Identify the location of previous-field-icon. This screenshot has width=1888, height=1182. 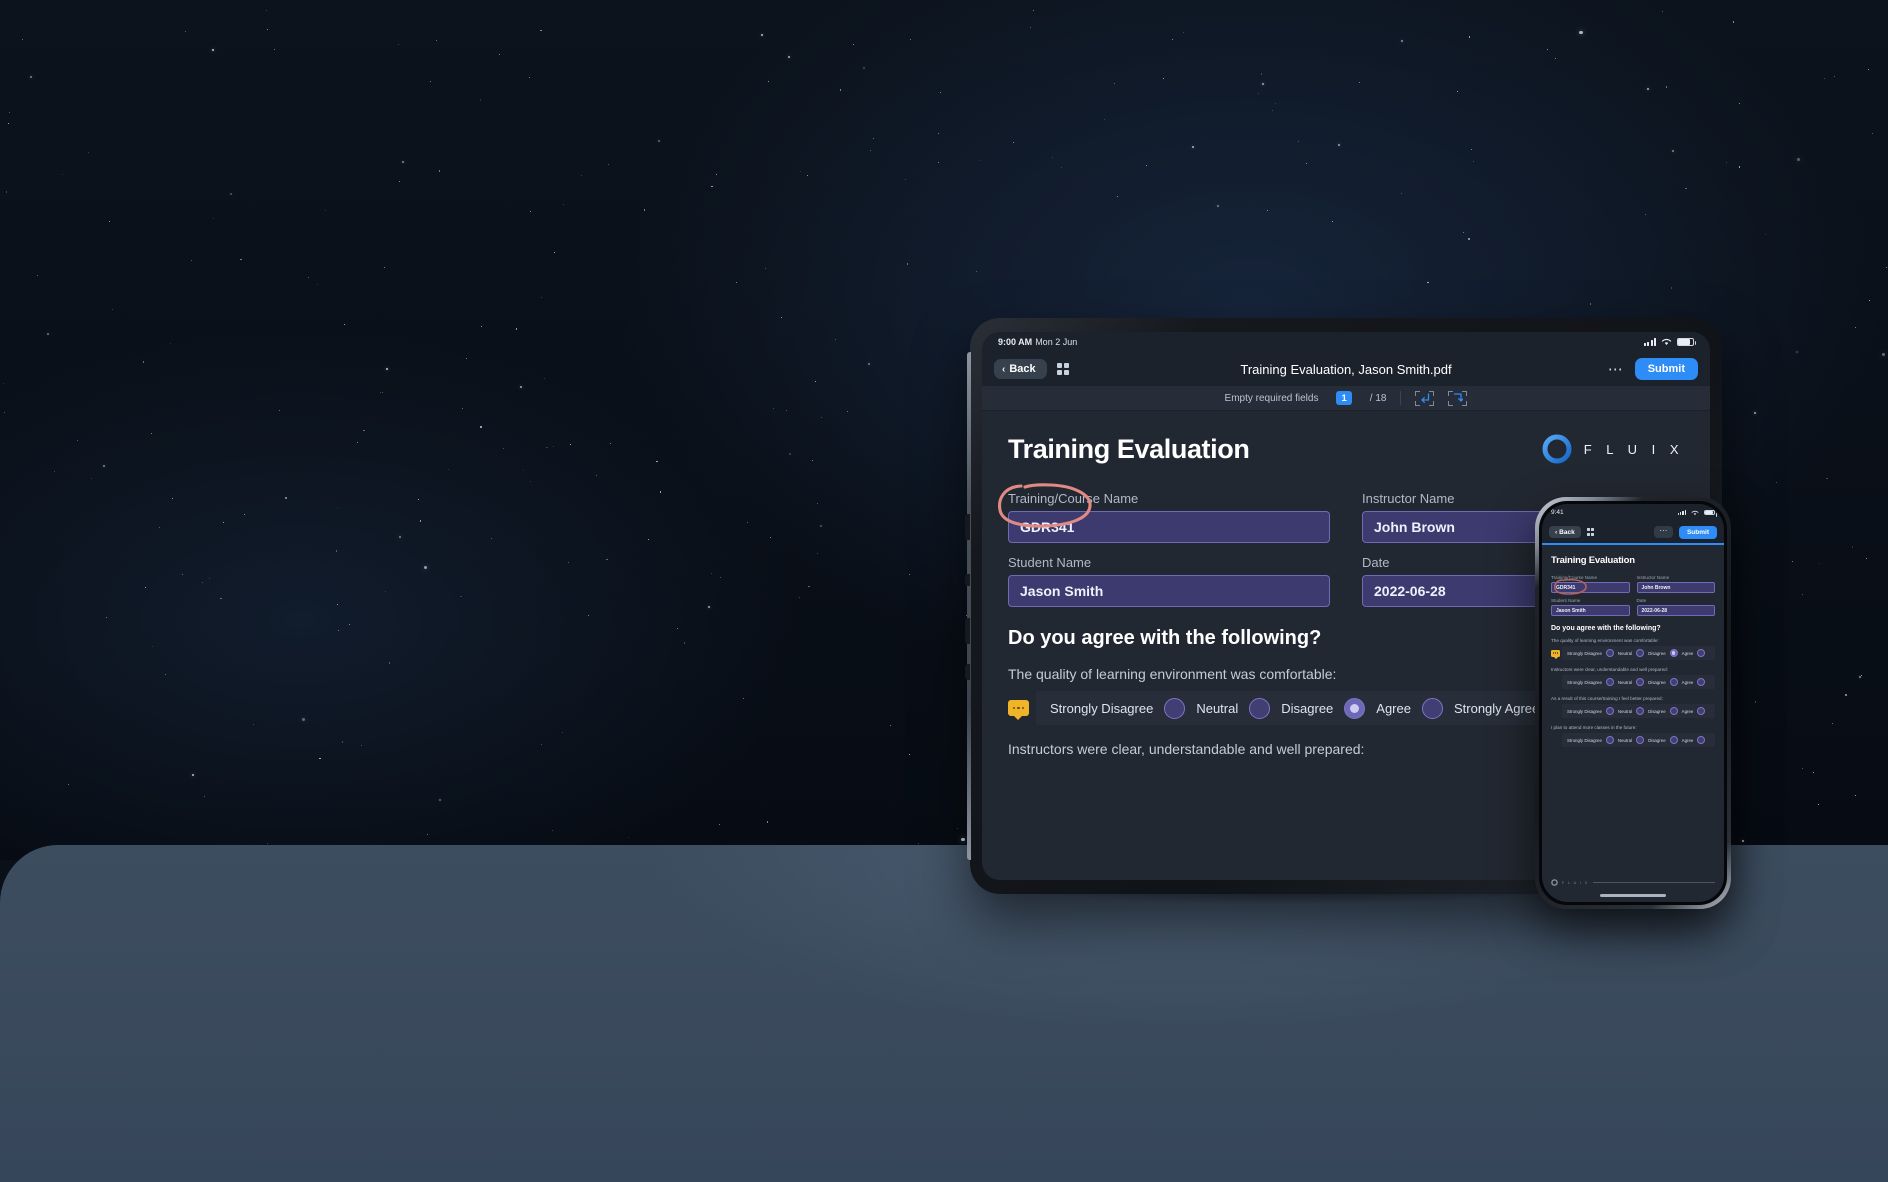
(1425, 398).